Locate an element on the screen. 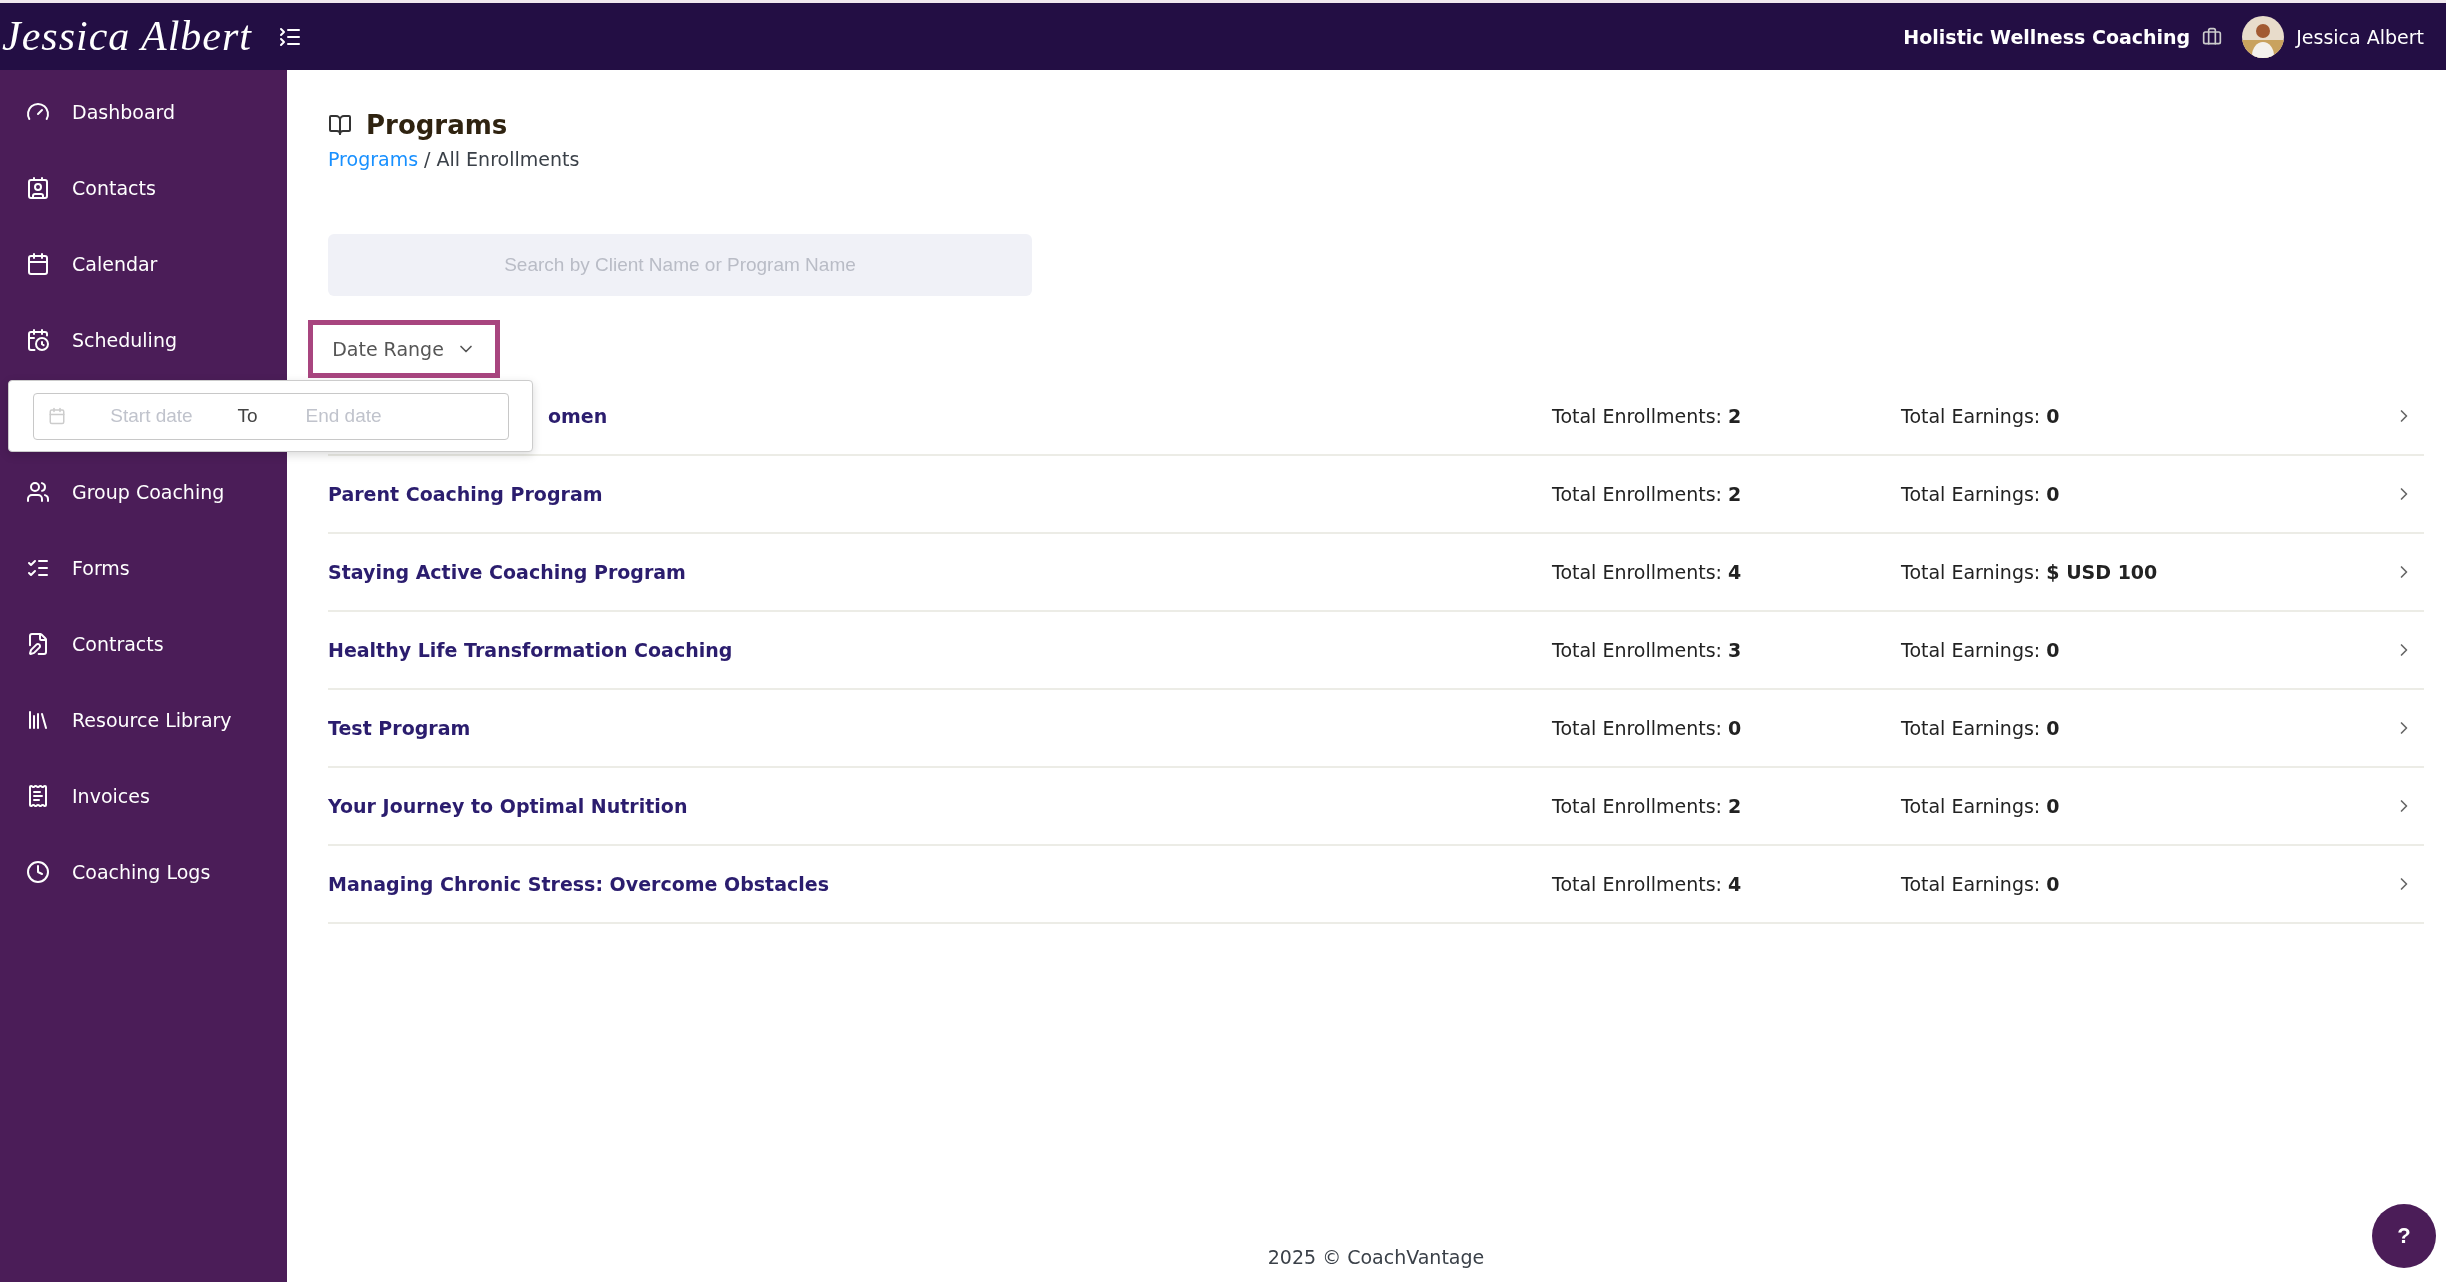 This screenshot has width=2446, height=1282. business-name: Holistic Wellness Coaching is located at coordinates (2047, 36).